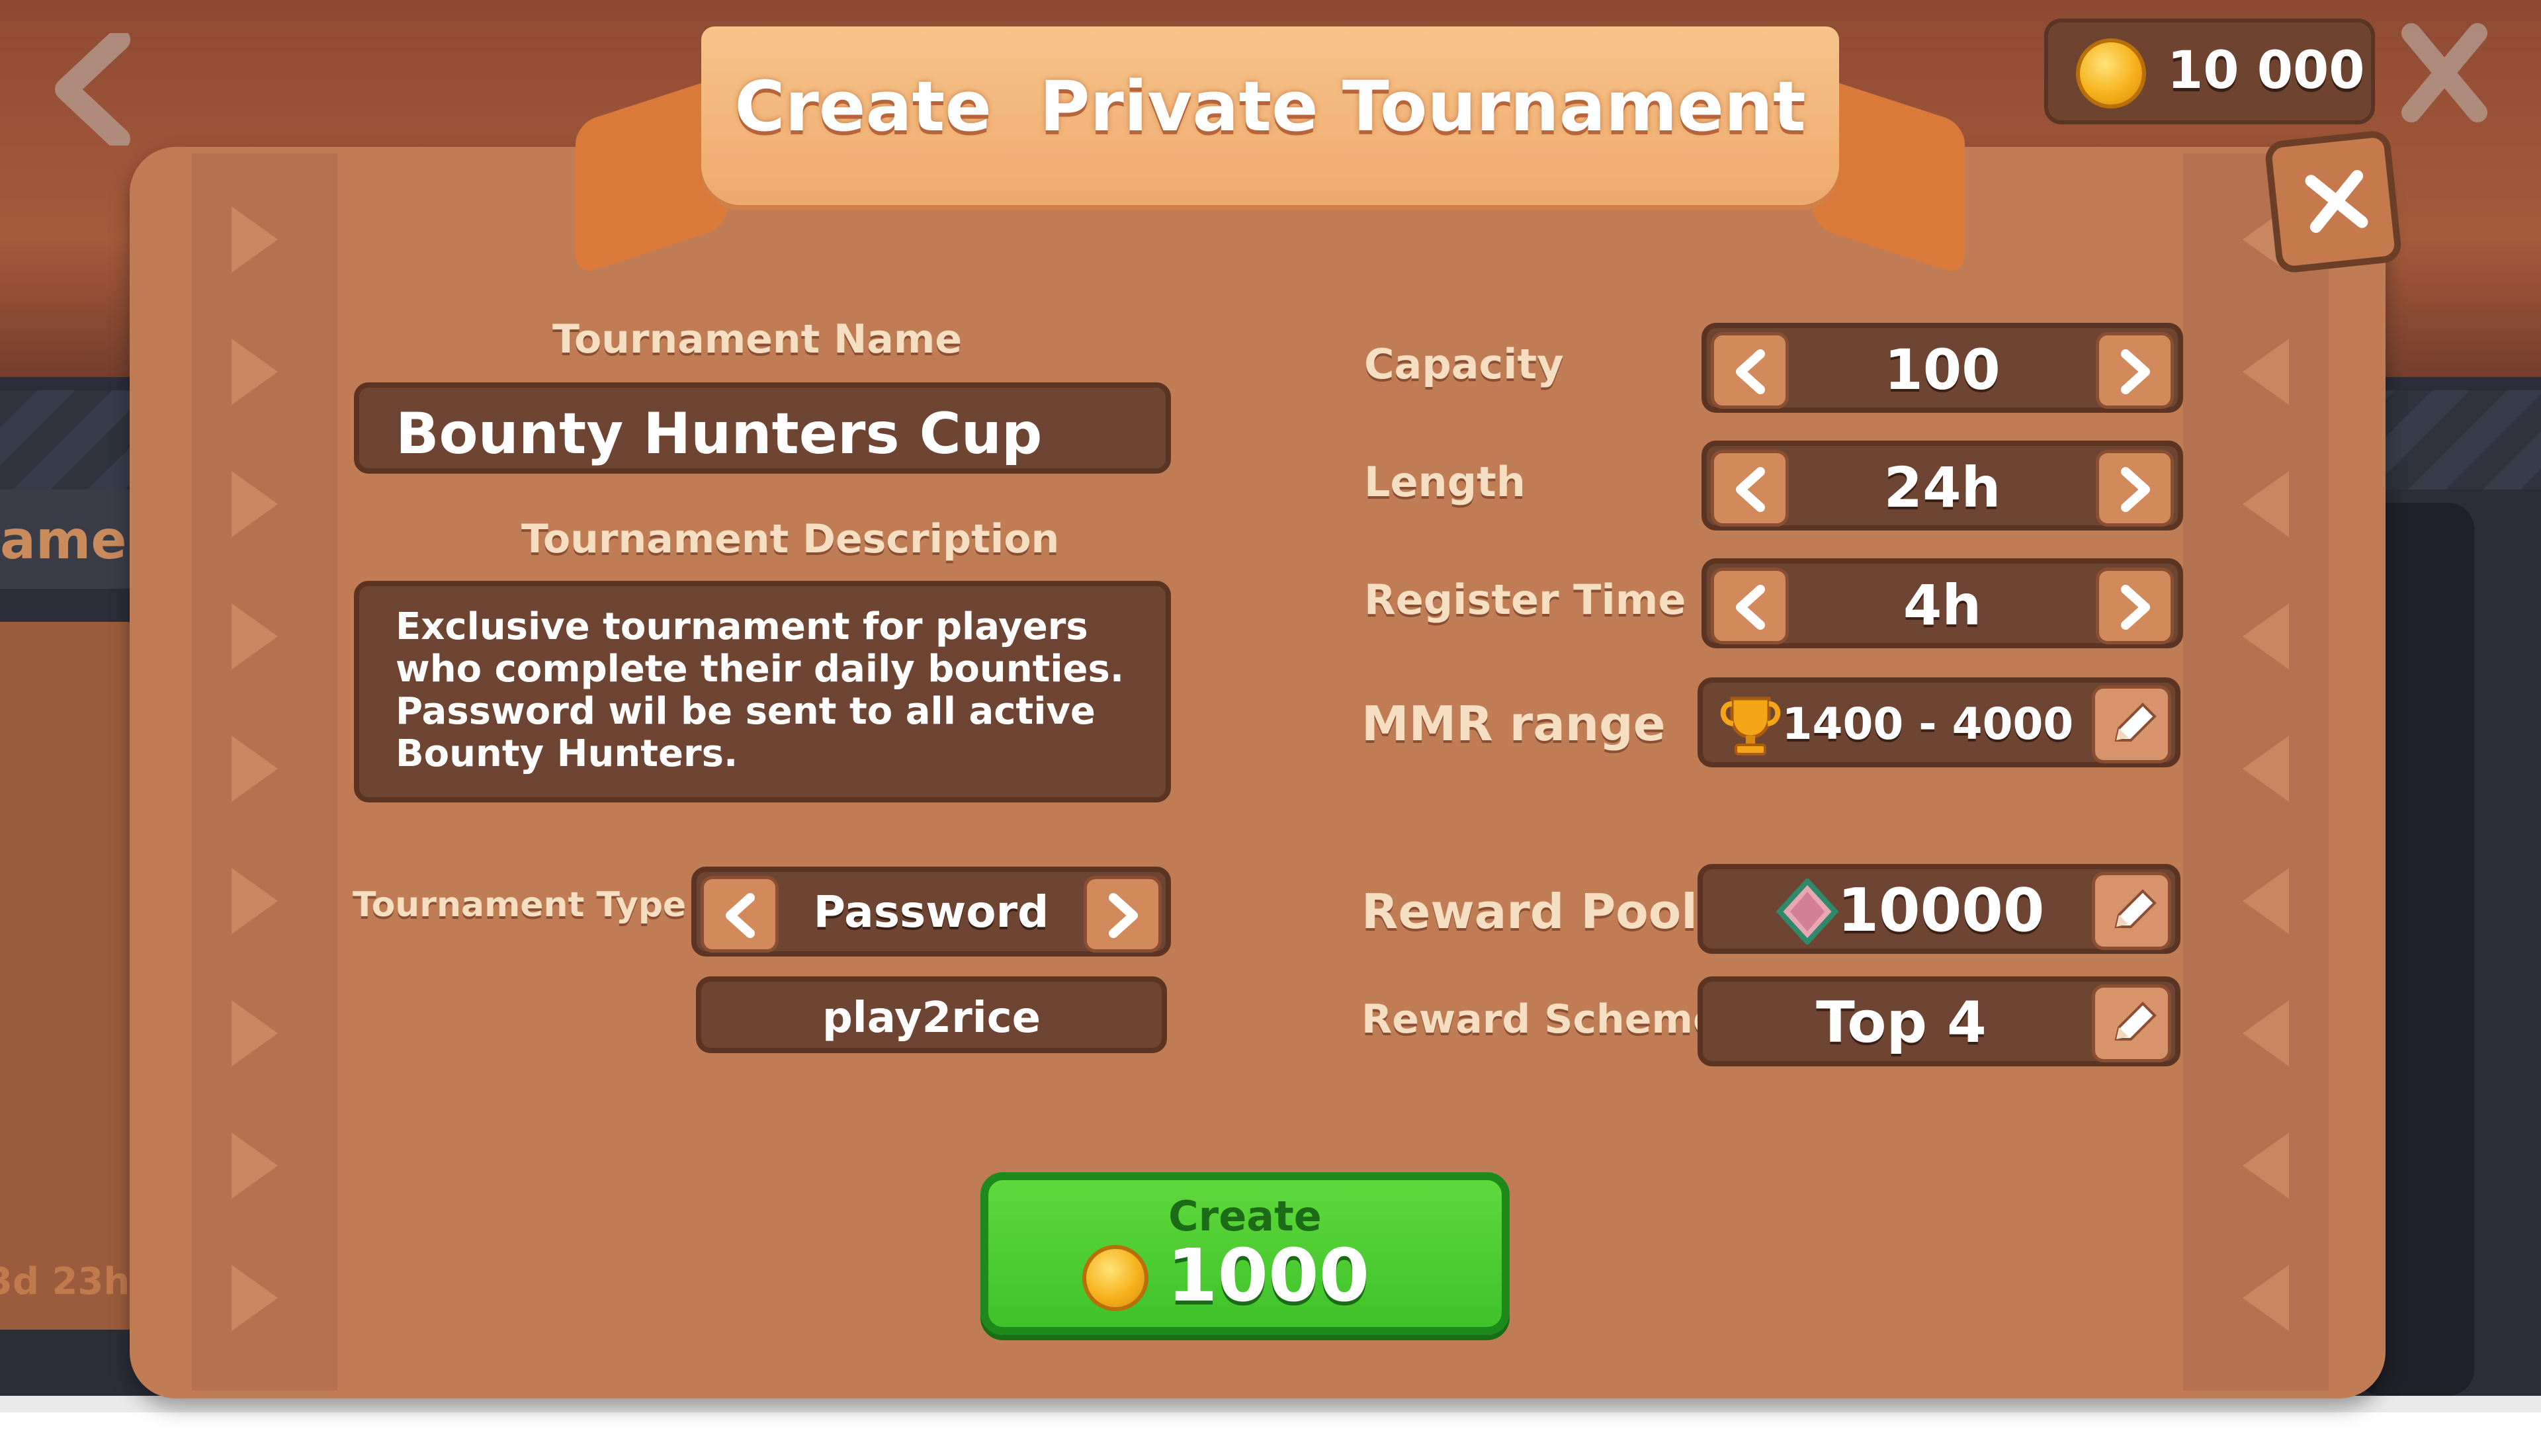 The image size is (2541, 1456). I want to click on reward-scheme-label: Reward Scheme, so click(1540, 1019).